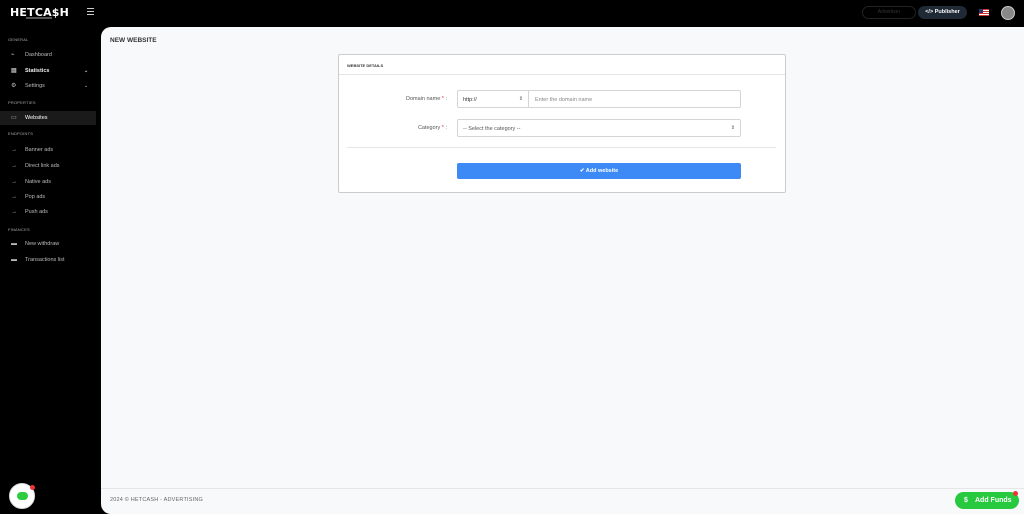  I want to click on section-general: GENERAL, so click(18, 39).